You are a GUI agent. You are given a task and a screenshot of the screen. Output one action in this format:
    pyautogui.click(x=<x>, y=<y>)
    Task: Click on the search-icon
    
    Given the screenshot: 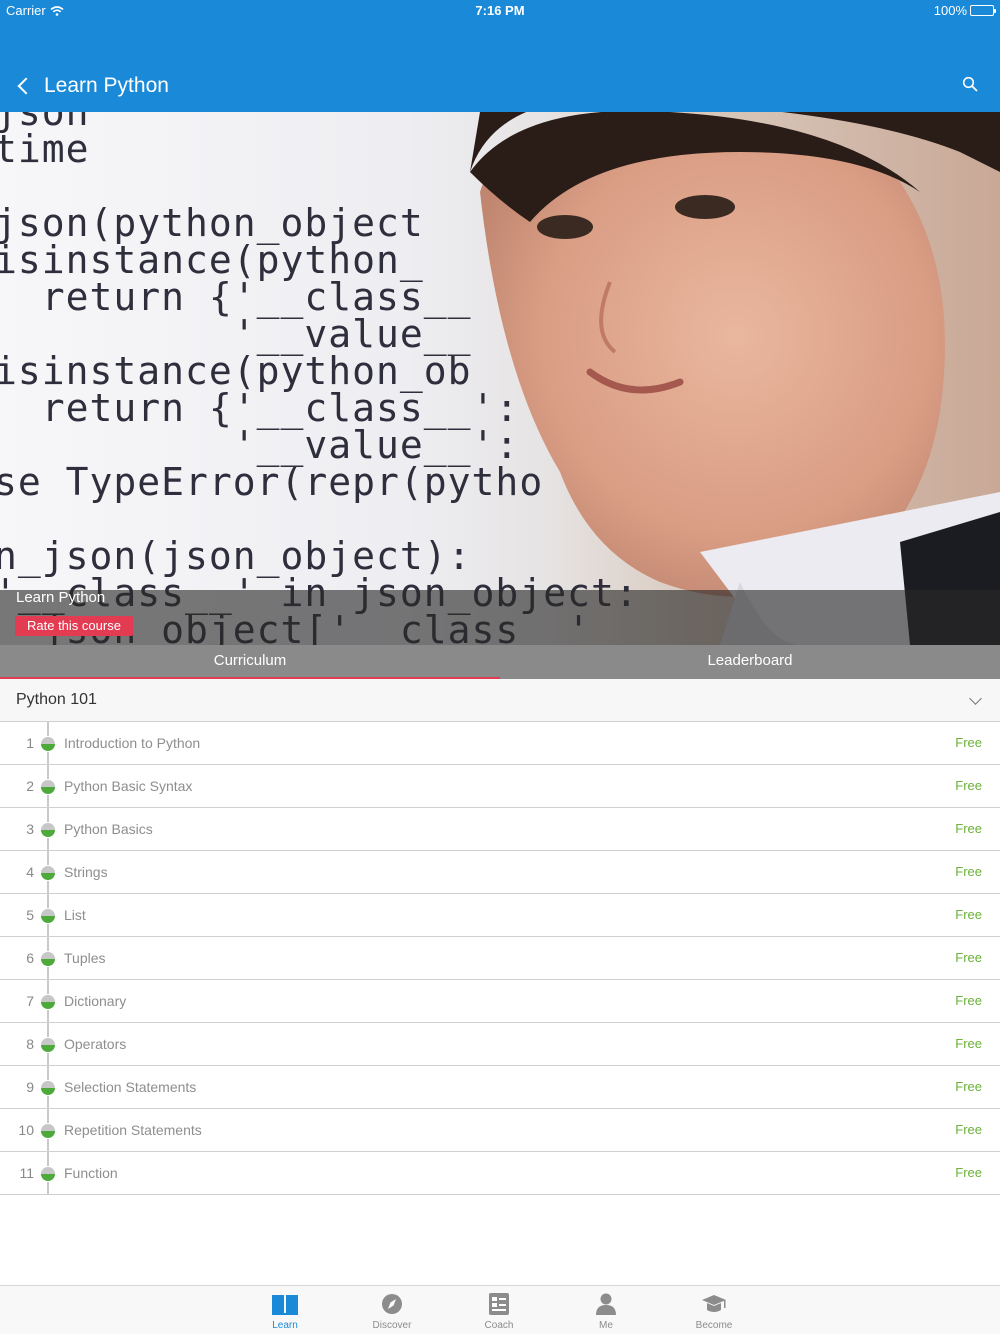 What is the action you would take?
    pyautogui.click(x=970, y=84)
    